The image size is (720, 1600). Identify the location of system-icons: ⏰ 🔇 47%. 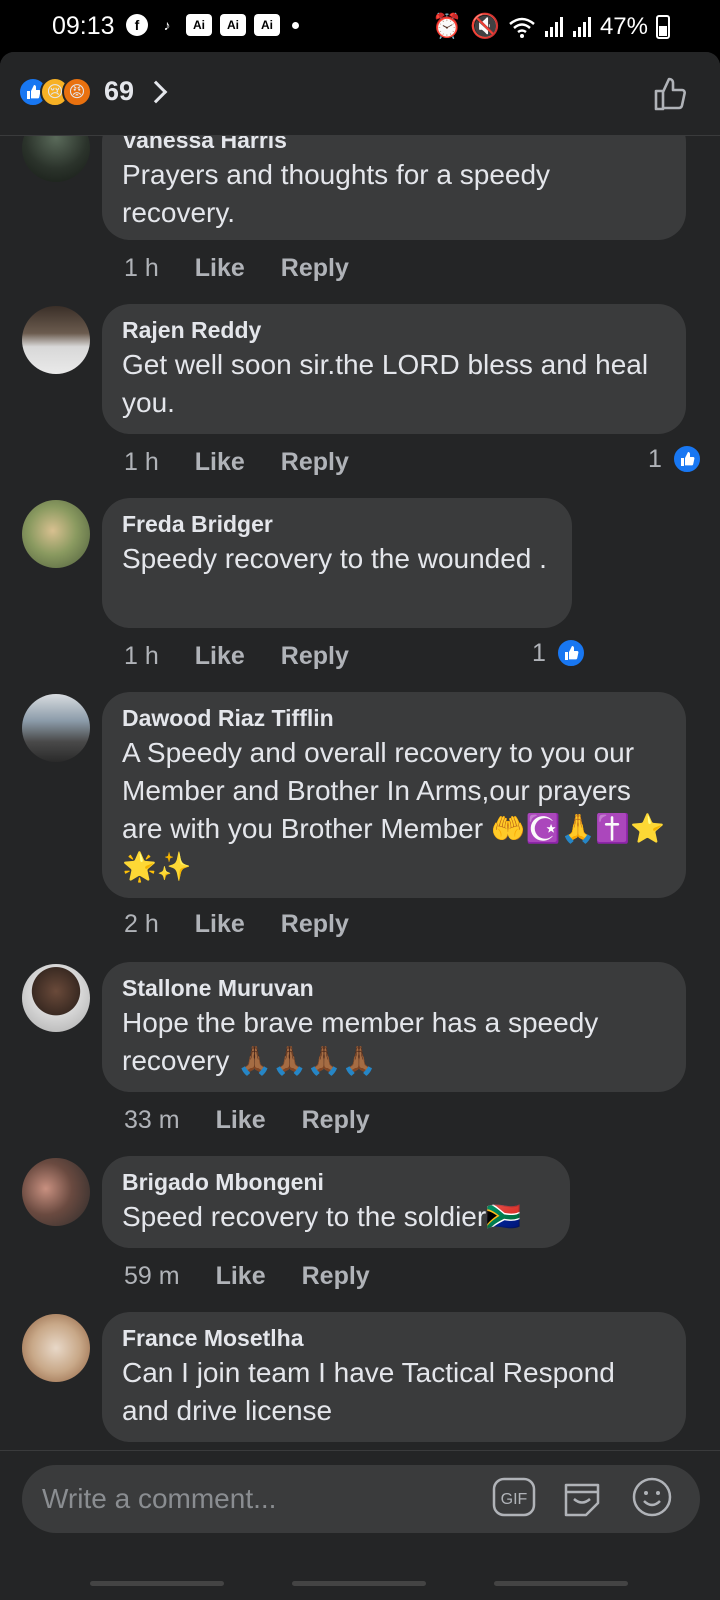
(551, 26).